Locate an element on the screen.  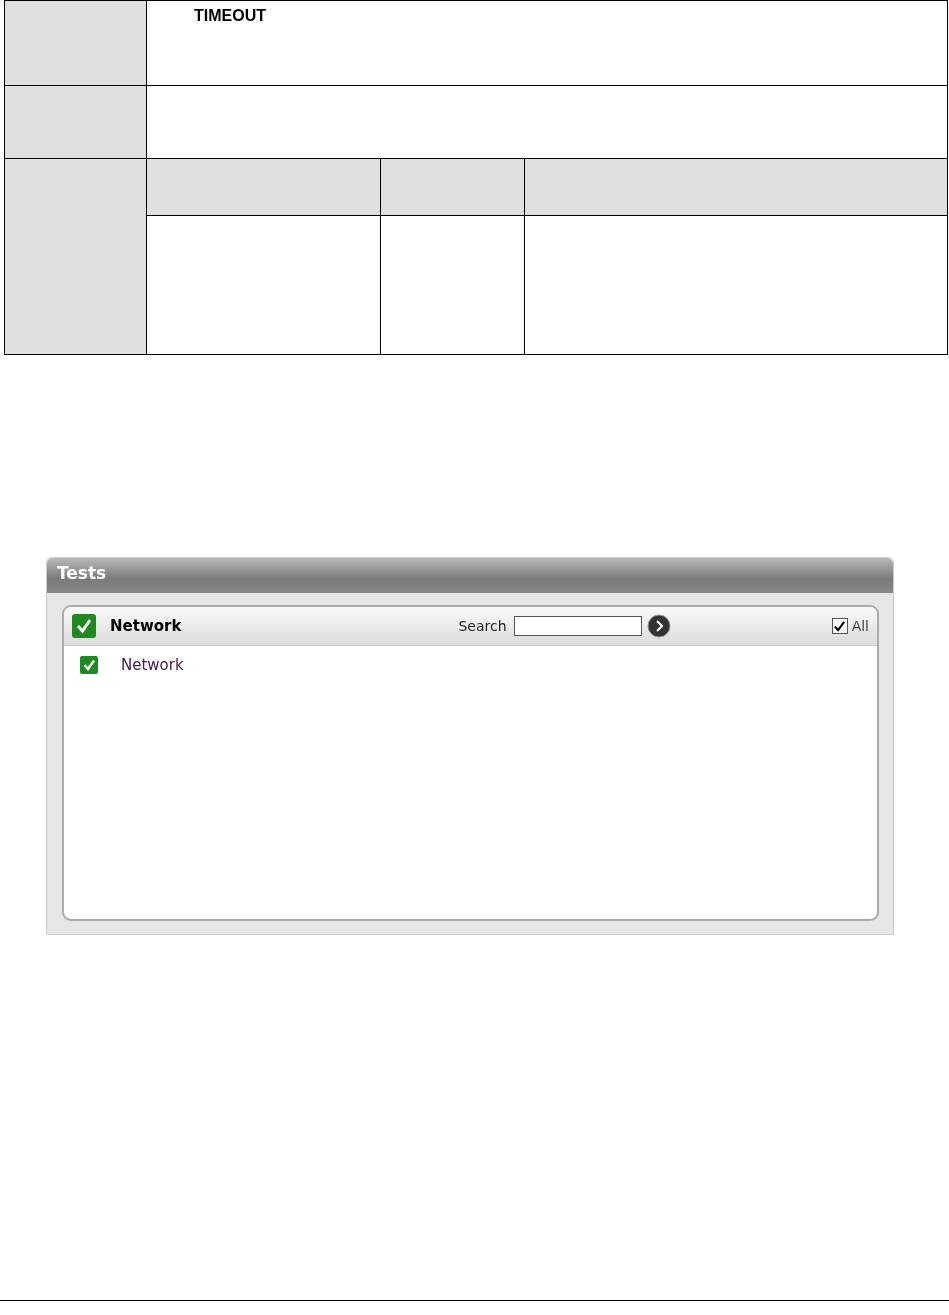
group-label: Network is located at coordinates (146, 626).